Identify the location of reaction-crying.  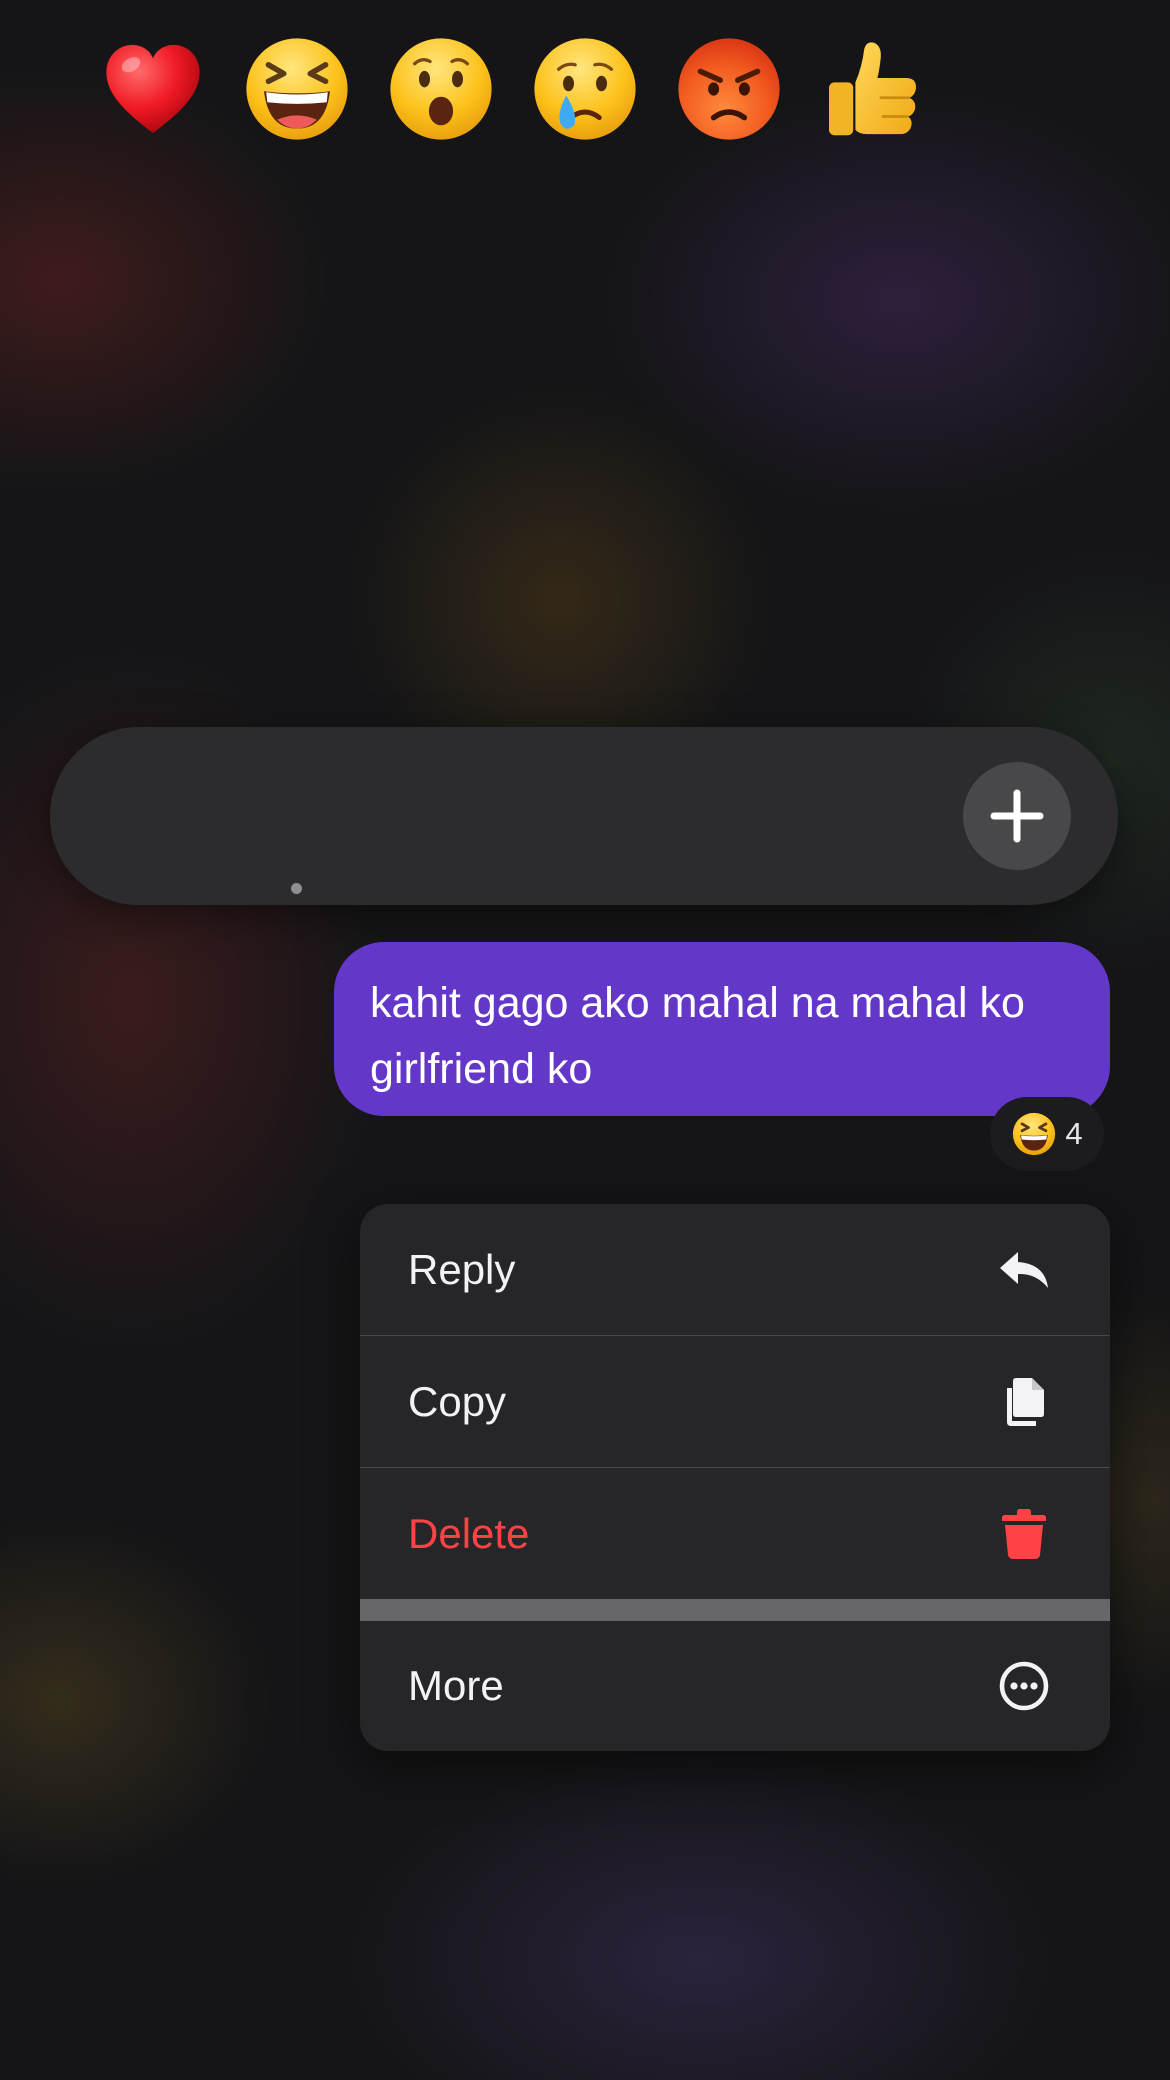
(585, 89).